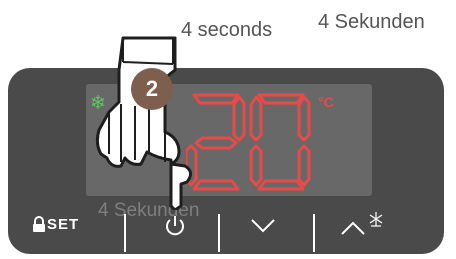  I want to click on power-button, so click(175, 224).